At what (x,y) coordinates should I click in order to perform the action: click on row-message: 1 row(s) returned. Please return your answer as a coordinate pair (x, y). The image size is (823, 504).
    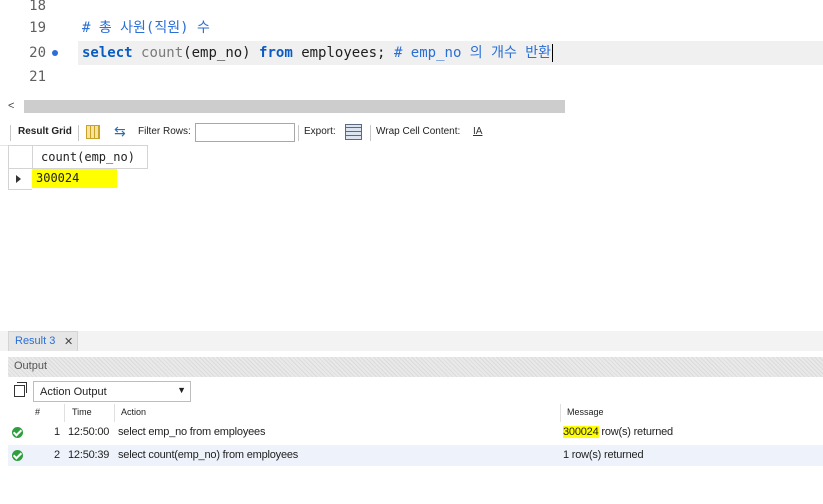
    Looking at the image, I should click on (603, 455).